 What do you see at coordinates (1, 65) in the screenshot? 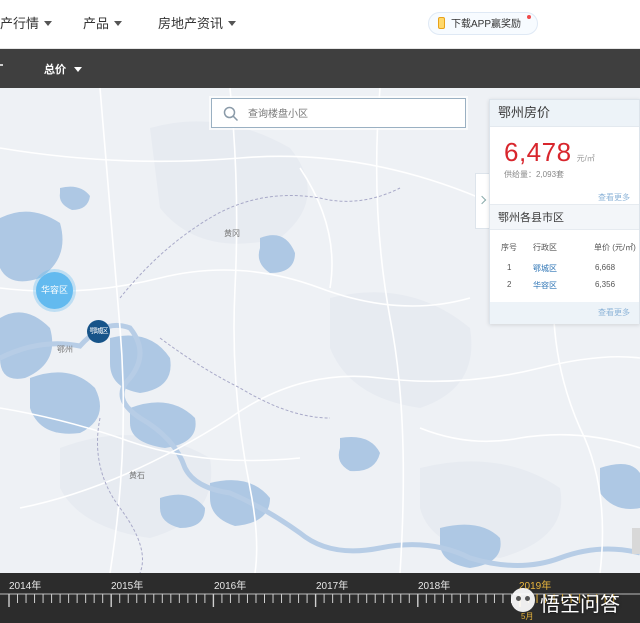
I see `filter-bar-edge-mark` at bounding box center [1, 65].